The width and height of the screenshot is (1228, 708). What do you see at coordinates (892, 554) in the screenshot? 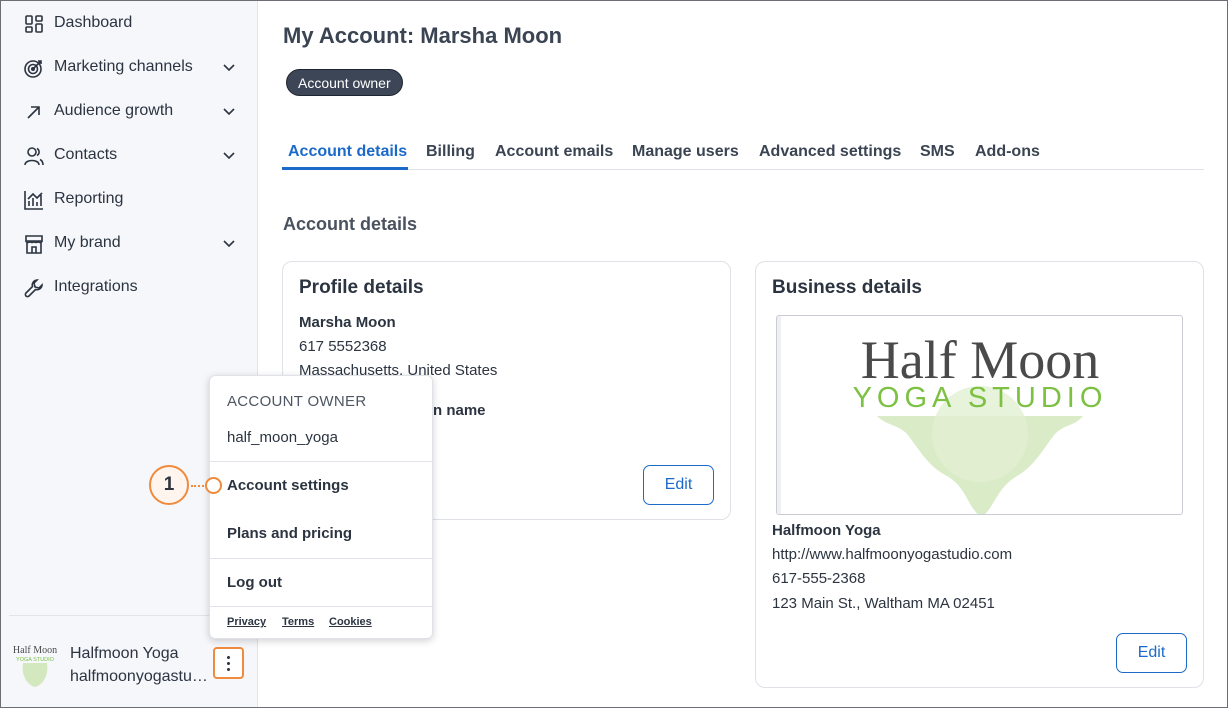
I see `business-website: http://www.halfmoonyogastudio.com` at bounding box center [892, 554].